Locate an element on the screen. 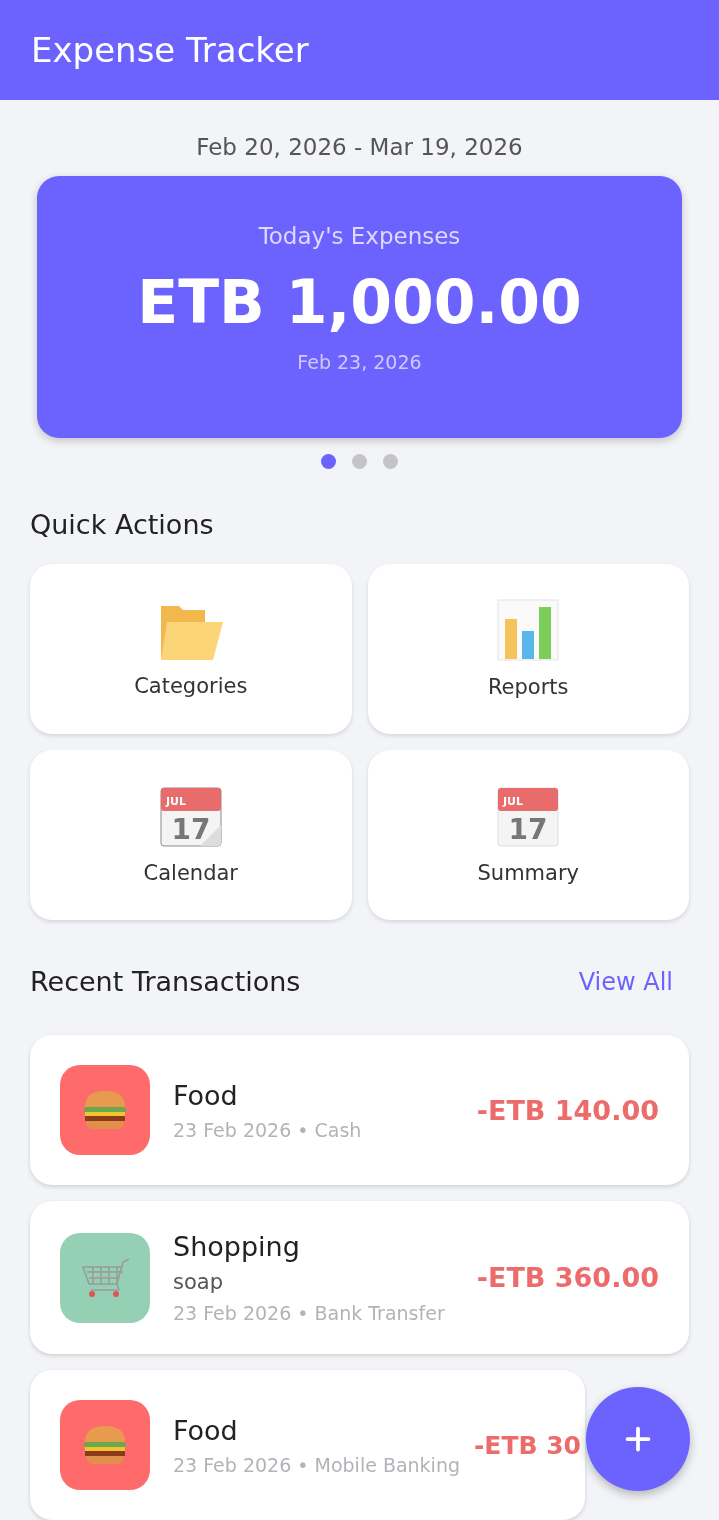 The width and height of the screenshot is (719, 1520). quick-action-button: Reports is located at coordinates (528, 649).